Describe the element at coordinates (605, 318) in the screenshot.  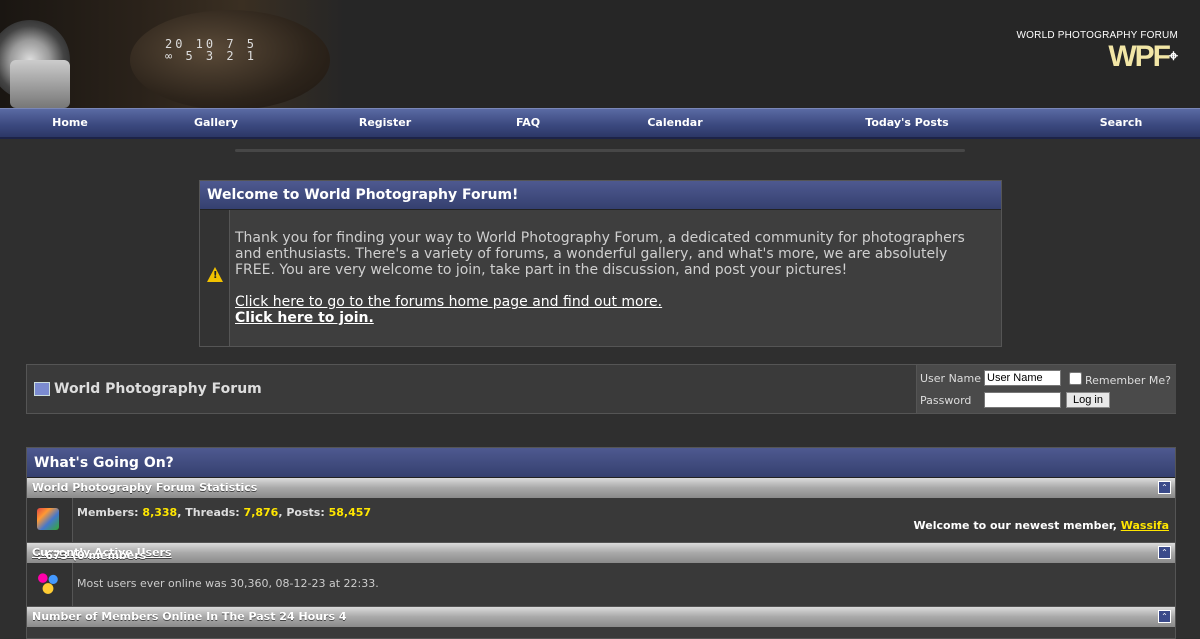
I see `join-link: Click here to join.` at that location.